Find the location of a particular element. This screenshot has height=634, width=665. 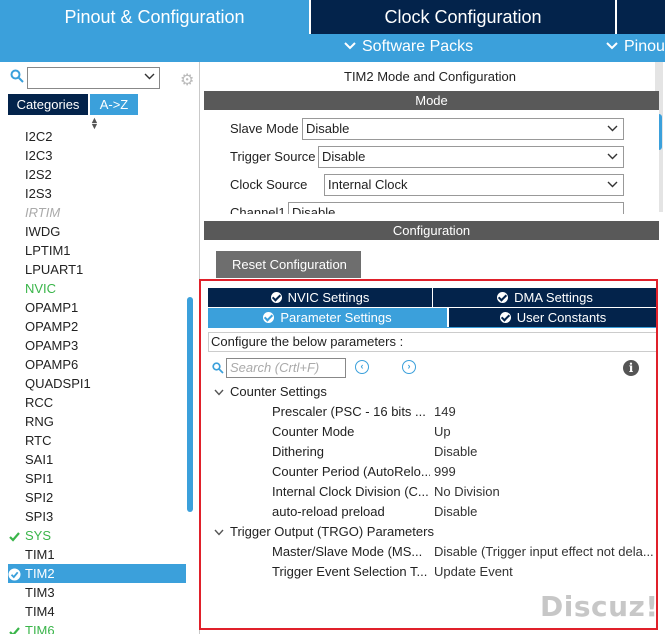

tab-a-z: A->Z is located at coordinates (114, 104).